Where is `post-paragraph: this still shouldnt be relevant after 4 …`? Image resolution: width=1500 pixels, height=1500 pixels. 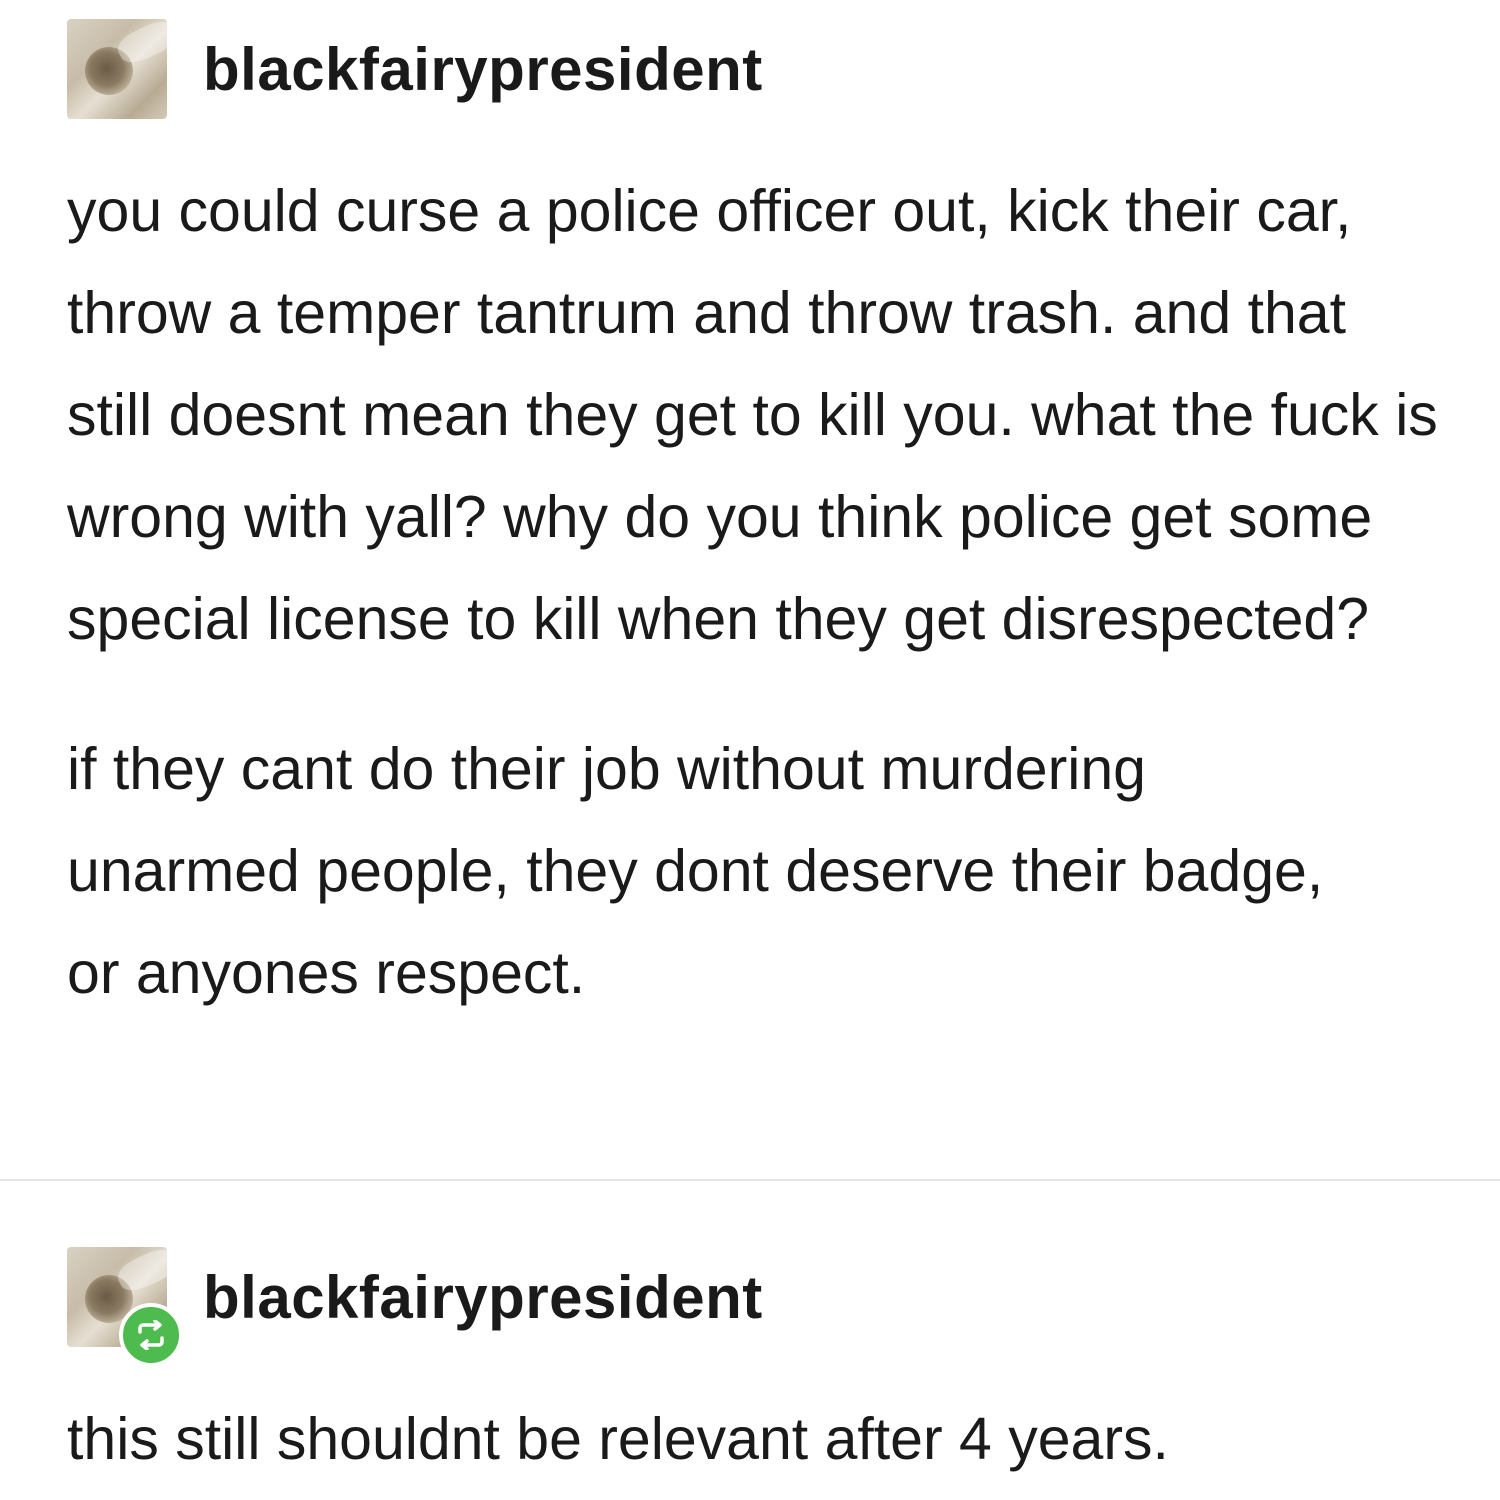
post-paragraph: this still shouldnt be relevant after 4 … is located at coordinates (618, 1439).